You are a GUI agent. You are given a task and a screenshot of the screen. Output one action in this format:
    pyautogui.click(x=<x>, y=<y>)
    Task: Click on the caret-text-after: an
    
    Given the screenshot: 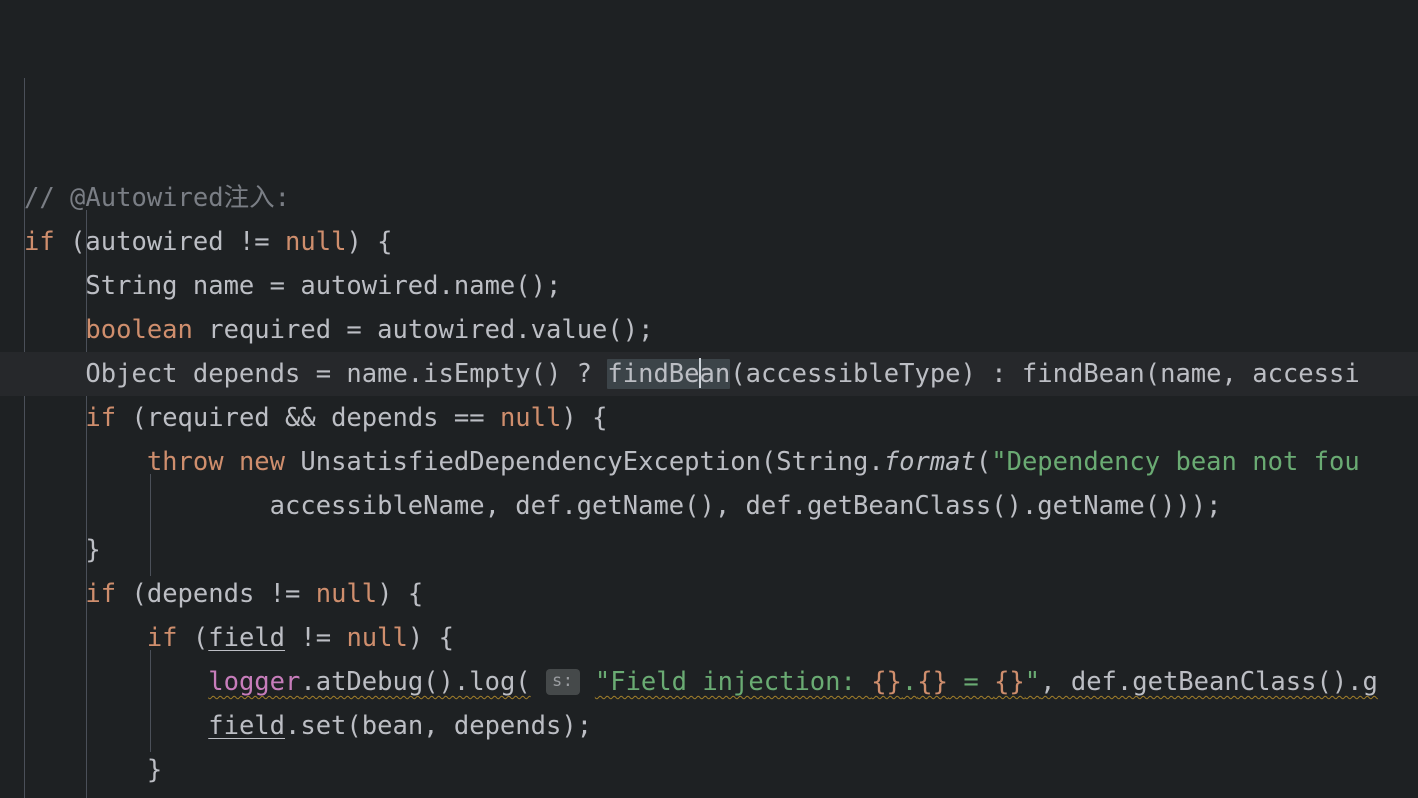 What is the action you would take?
    pyautogui.click(x=715, y=374)
    